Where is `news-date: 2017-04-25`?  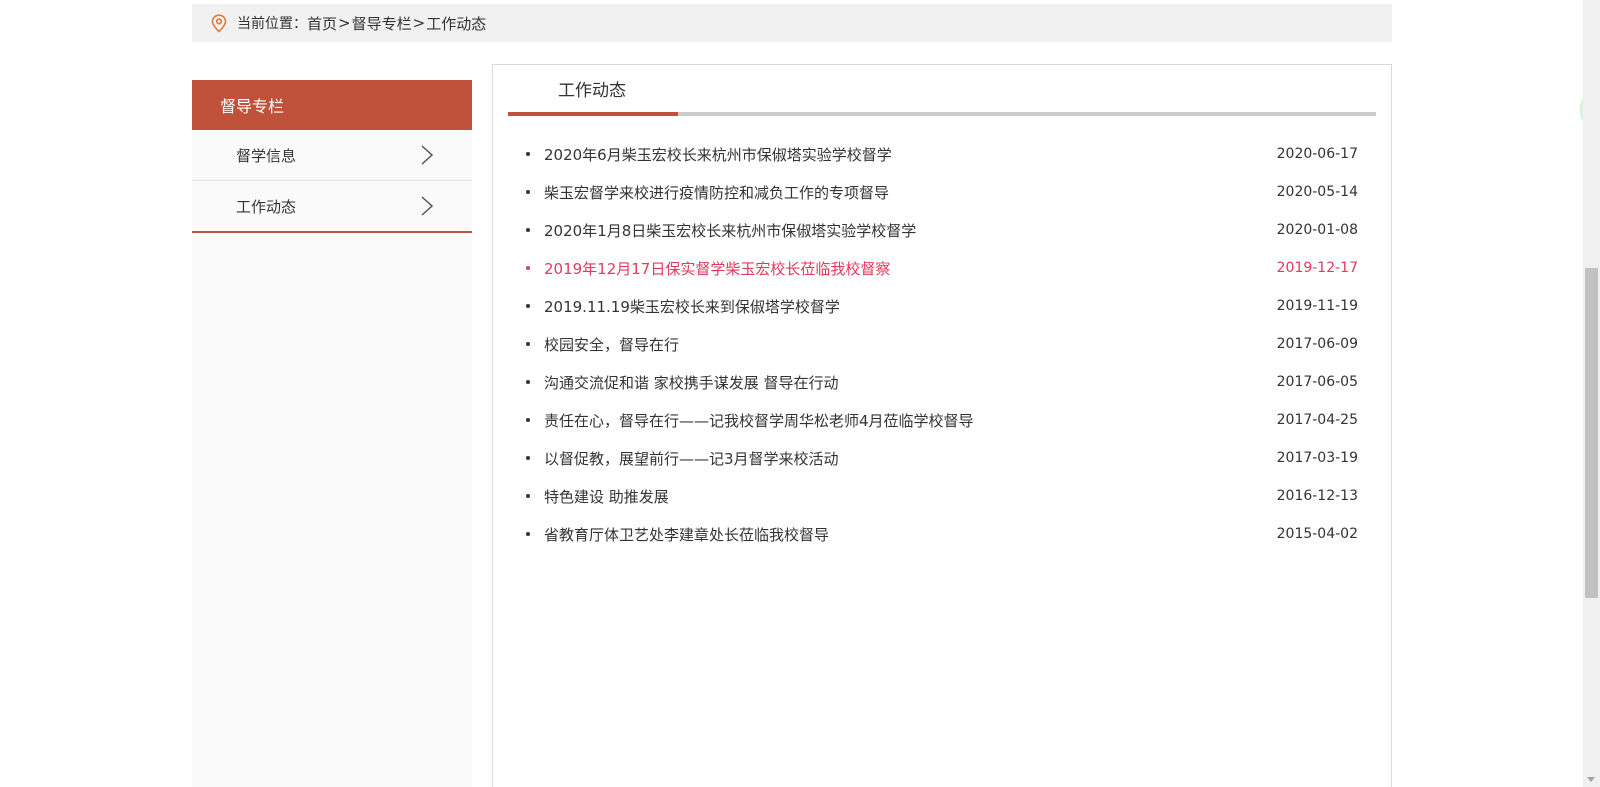
news-date: 2017-04-25 is located at coordinates (1317, 420).